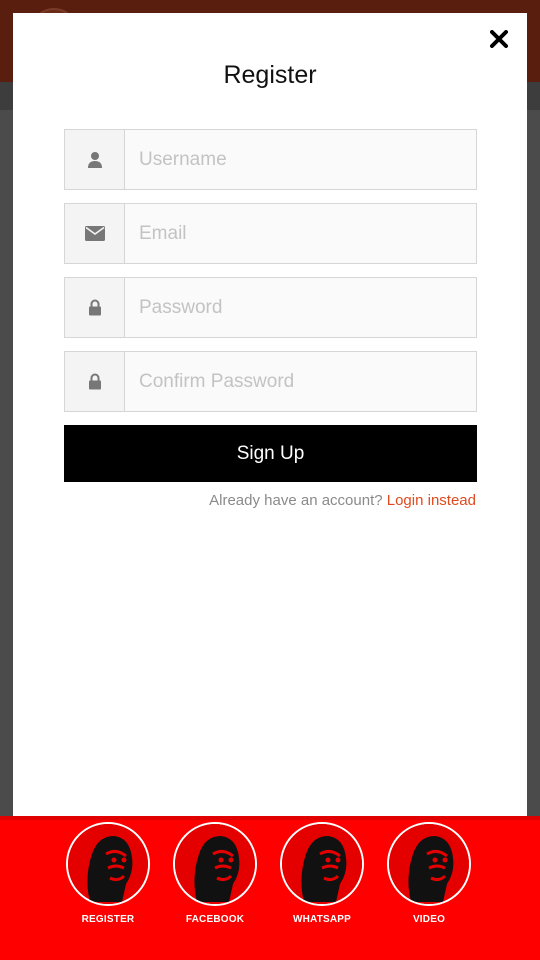 The height and width of the screenshot is (960, 540). I want to click on login-prompt-line: Already have an account? Login instead, so click(342, 500).